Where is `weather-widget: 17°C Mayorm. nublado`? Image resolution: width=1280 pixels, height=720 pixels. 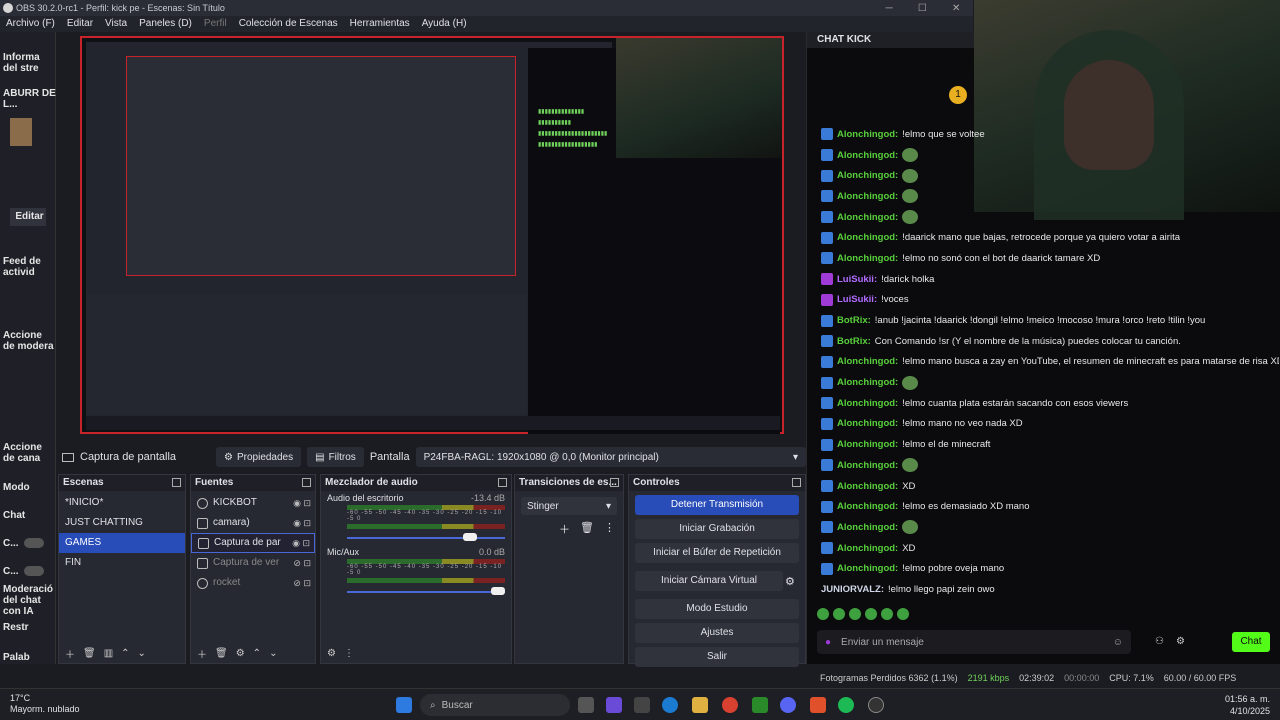
weather-widget: 17°C Mayorm. nublado is located at coordinates (45, 704).